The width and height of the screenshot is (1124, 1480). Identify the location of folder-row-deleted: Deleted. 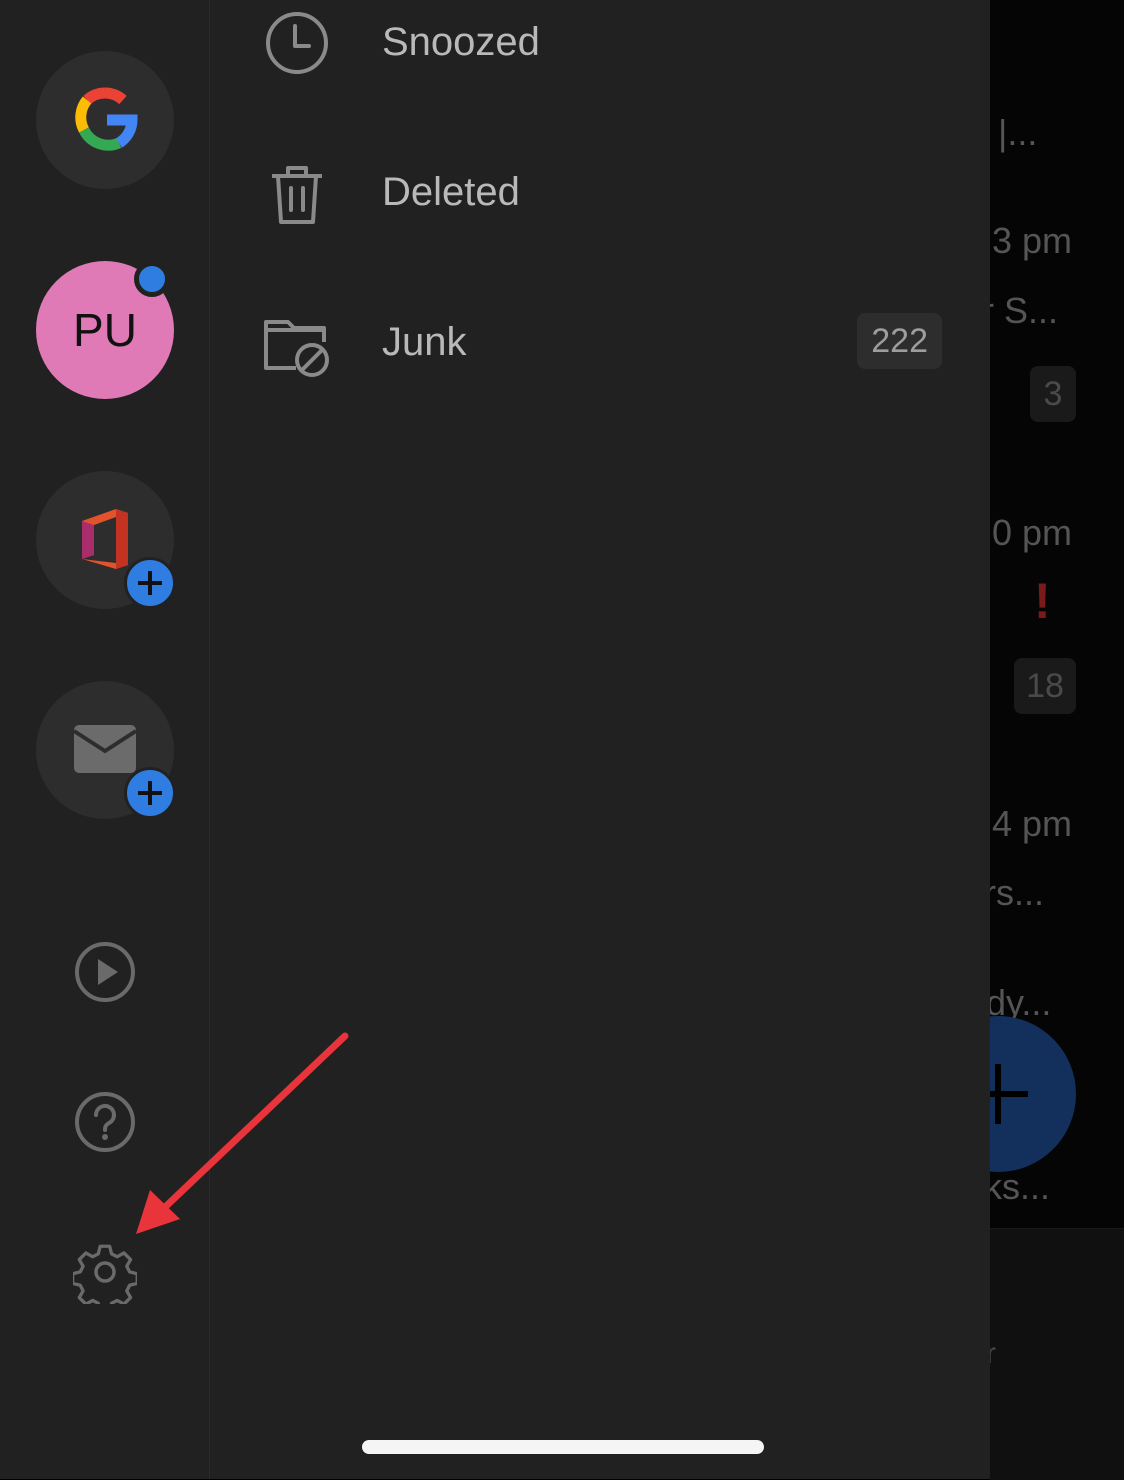
(600, 198).